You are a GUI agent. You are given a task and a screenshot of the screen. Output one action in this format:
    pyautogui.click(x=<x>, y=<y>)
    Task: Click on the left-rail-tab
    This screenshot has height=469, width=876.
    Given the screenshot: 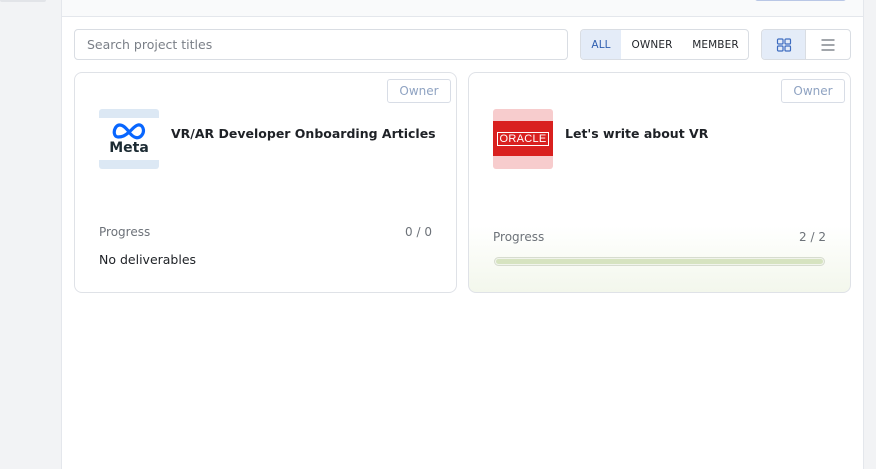 What is the action you would take?
    pyautogui.click(x=23, y=1)
    